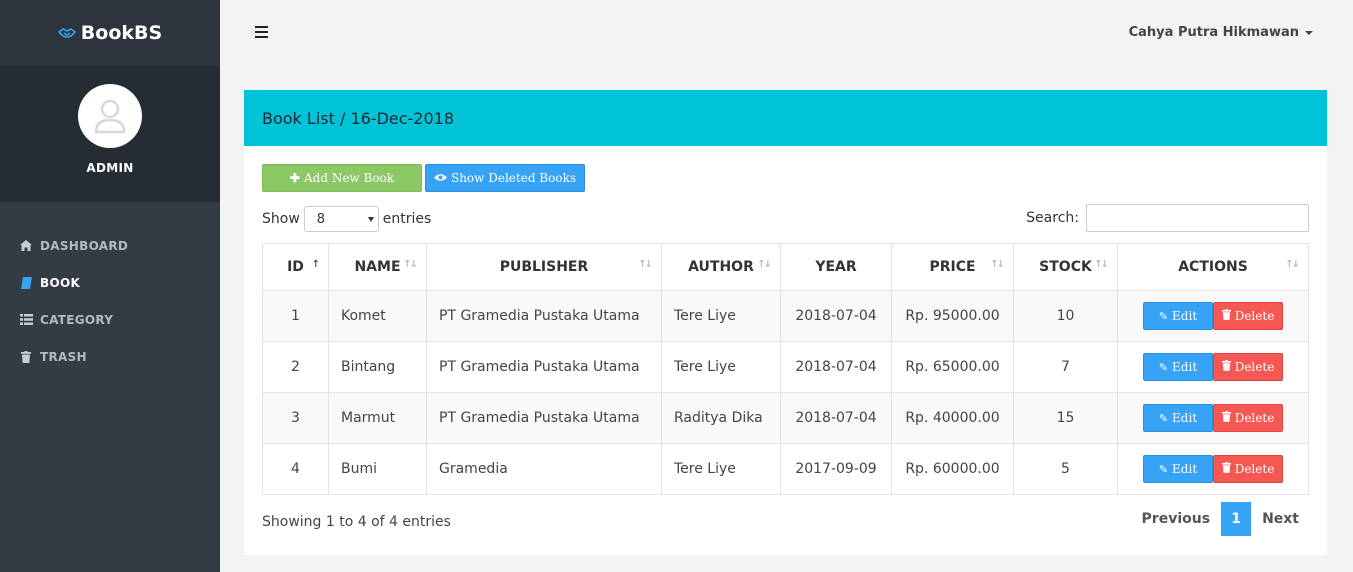 The height and width of the screenshot is (572, 1353). Describe the element at coordinates (836, 469) in the screenshot. I see `cell-year: 2017-09-09` at that location.